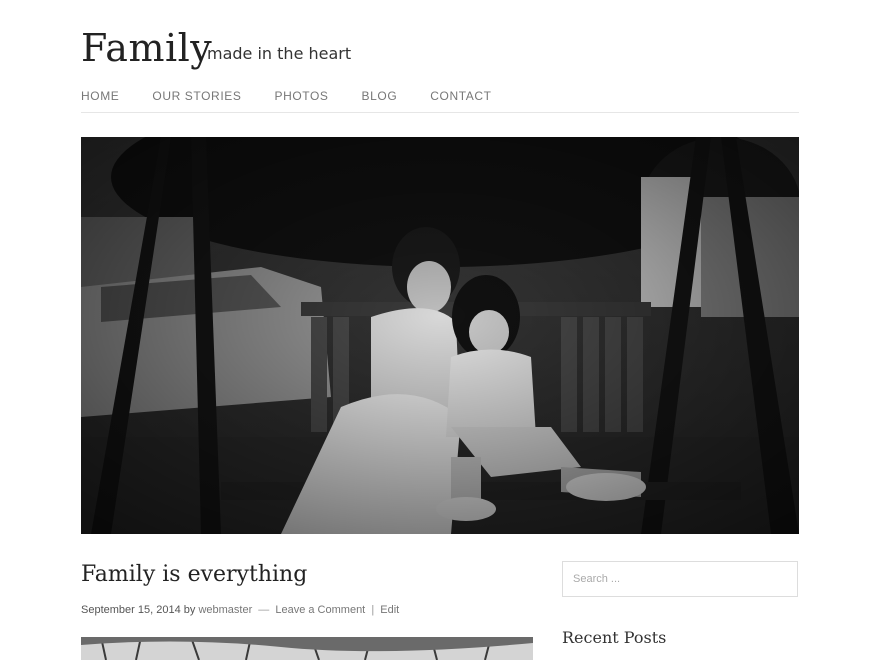  Describe the element at coordinates (680, 579) in the screenshot. I see `search-input` at that location.